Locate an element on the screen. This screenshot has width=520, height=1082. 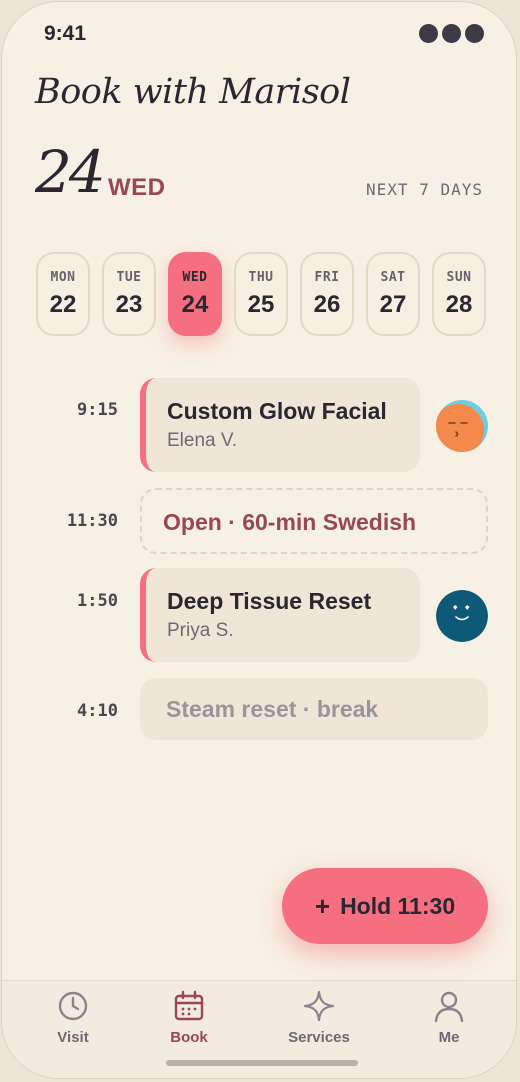
day-pill-date: 26 is located at coordinates (327, 304).